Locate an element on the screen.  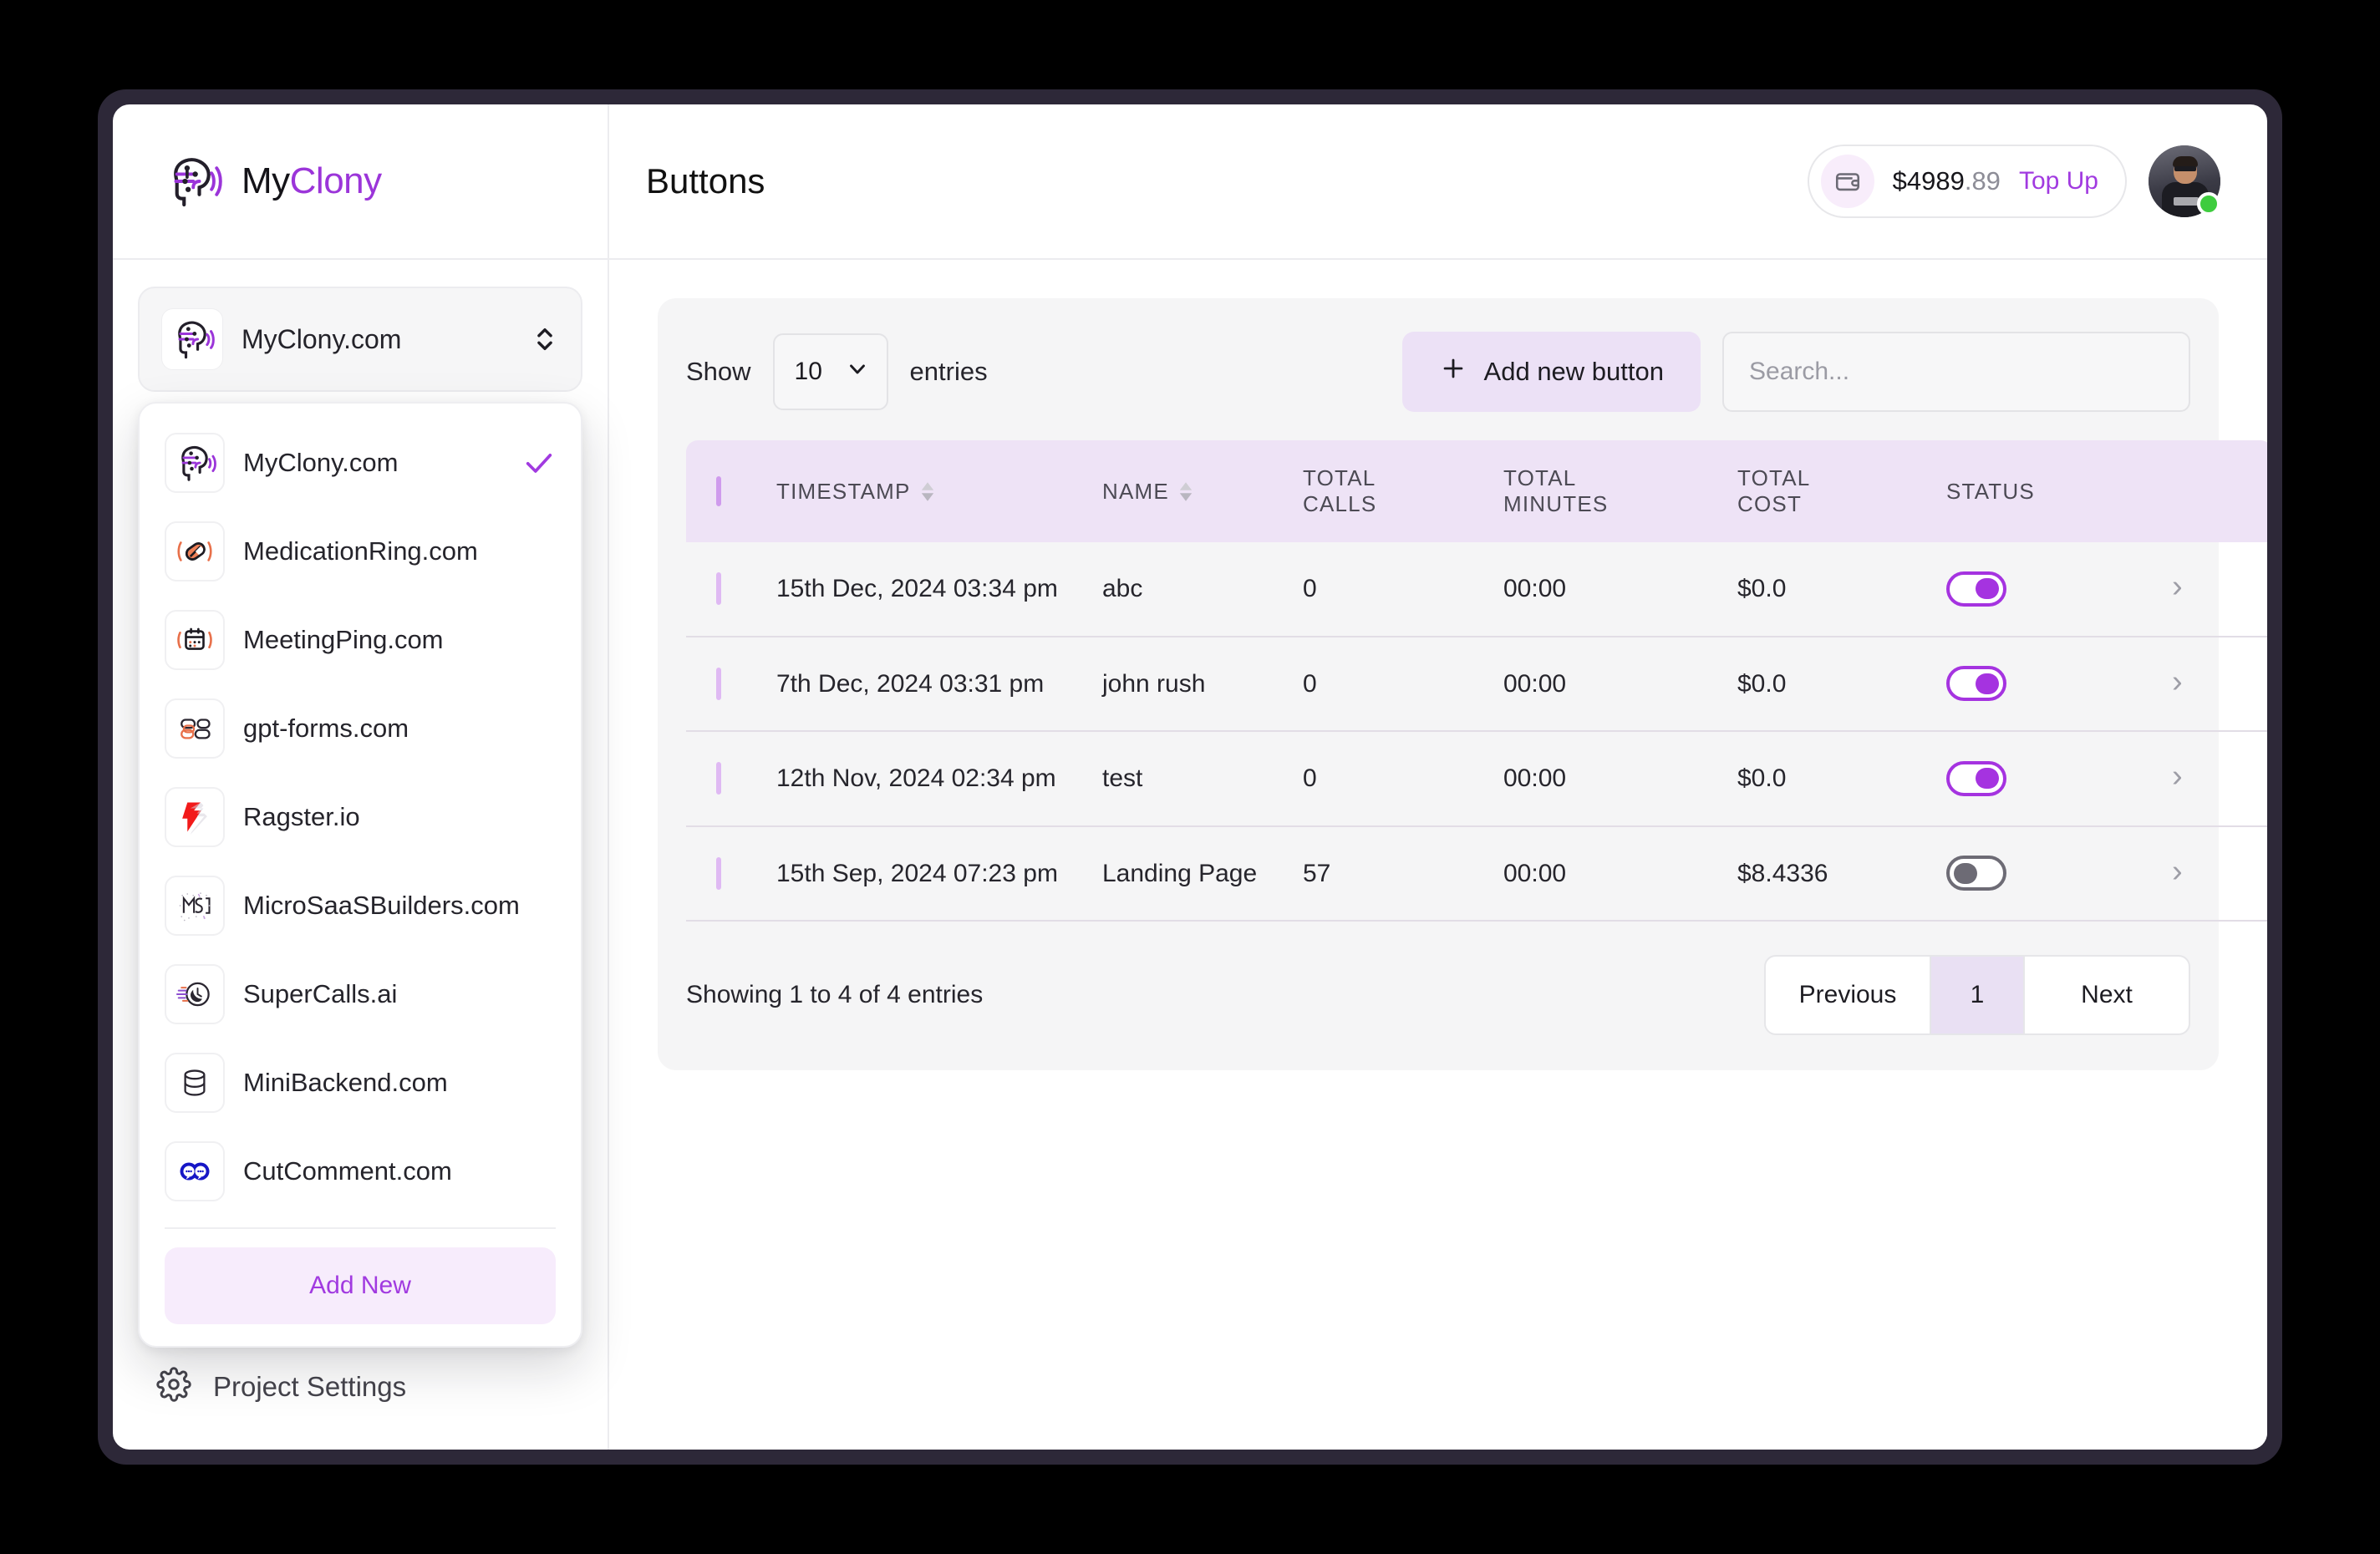
column-label-line1: TOTAL is located at coordinates (1774, 477).